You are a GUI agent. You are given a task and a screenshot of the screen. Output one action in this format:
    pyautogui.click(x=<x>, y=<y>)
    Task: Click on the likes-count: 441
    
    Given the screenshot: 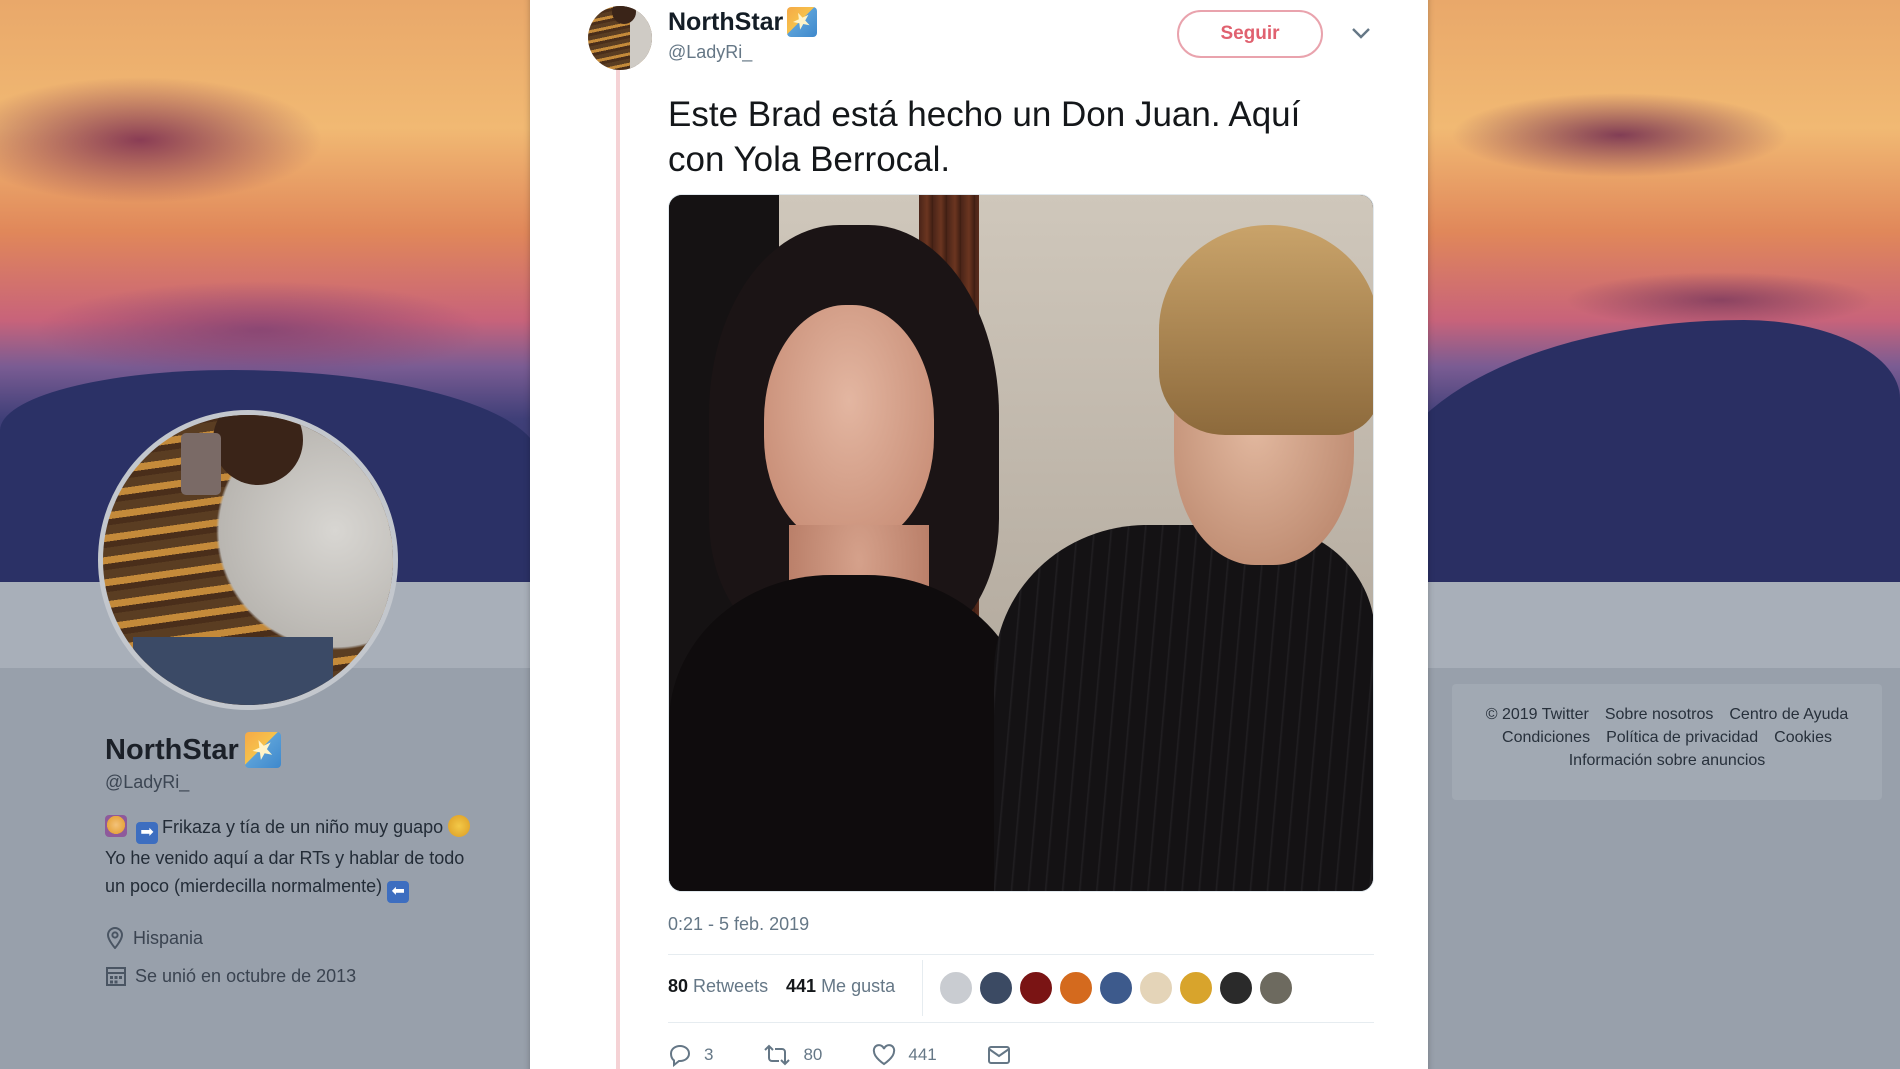 What is the action you would take?
    pyautogui.click(x=801, y=986)
    